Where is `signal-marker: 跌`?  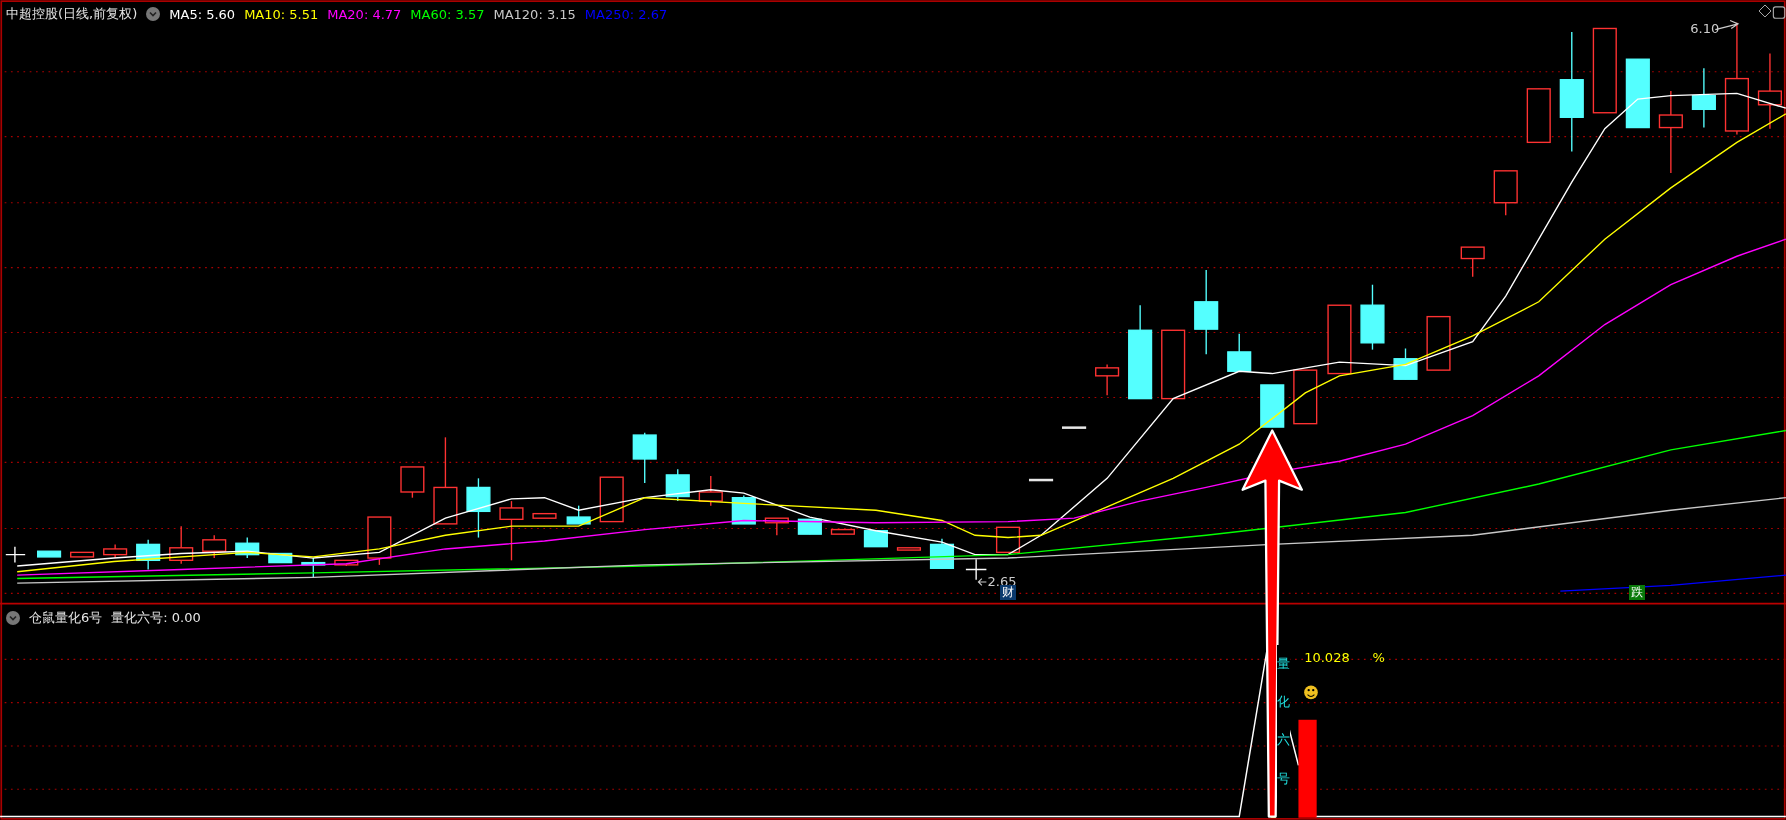
signal-marker: 跌 is located at coordinates (1636, 593).